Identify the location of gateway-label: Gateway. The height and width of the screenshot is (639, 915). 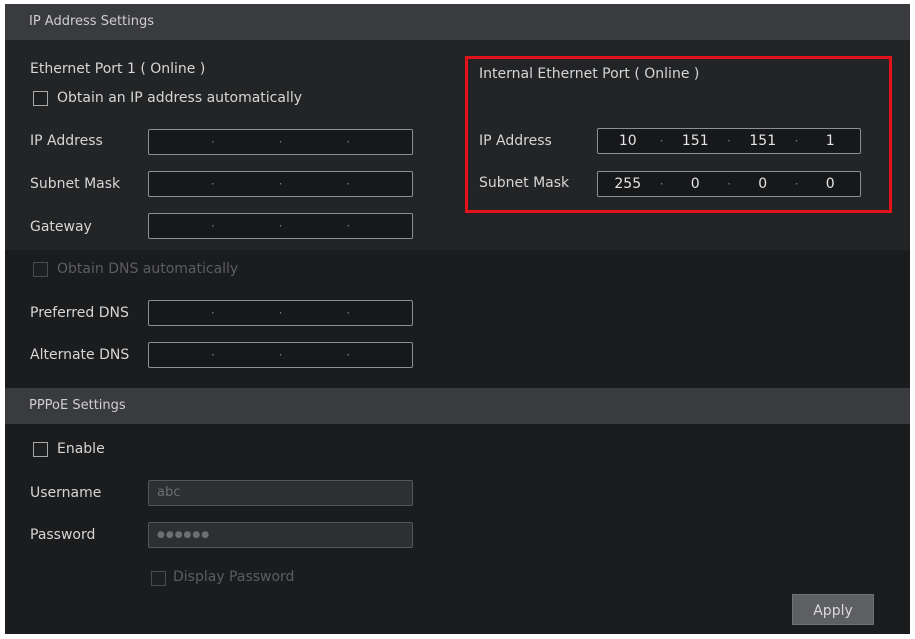
(61, 227).